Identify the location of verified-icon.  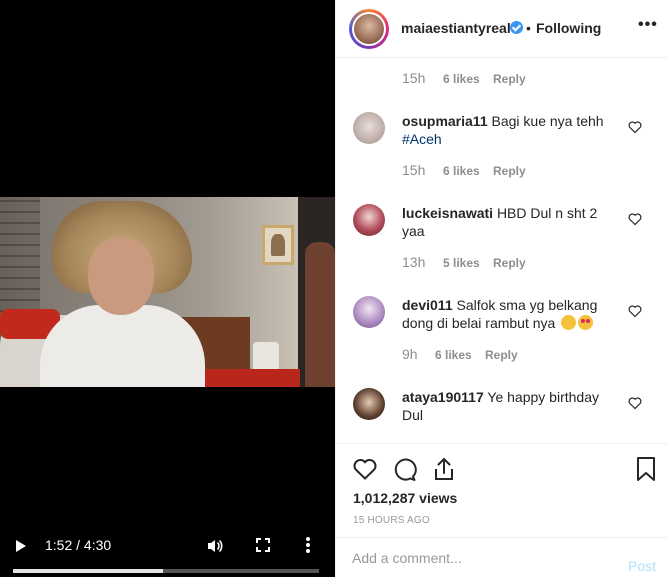
(516, 27).